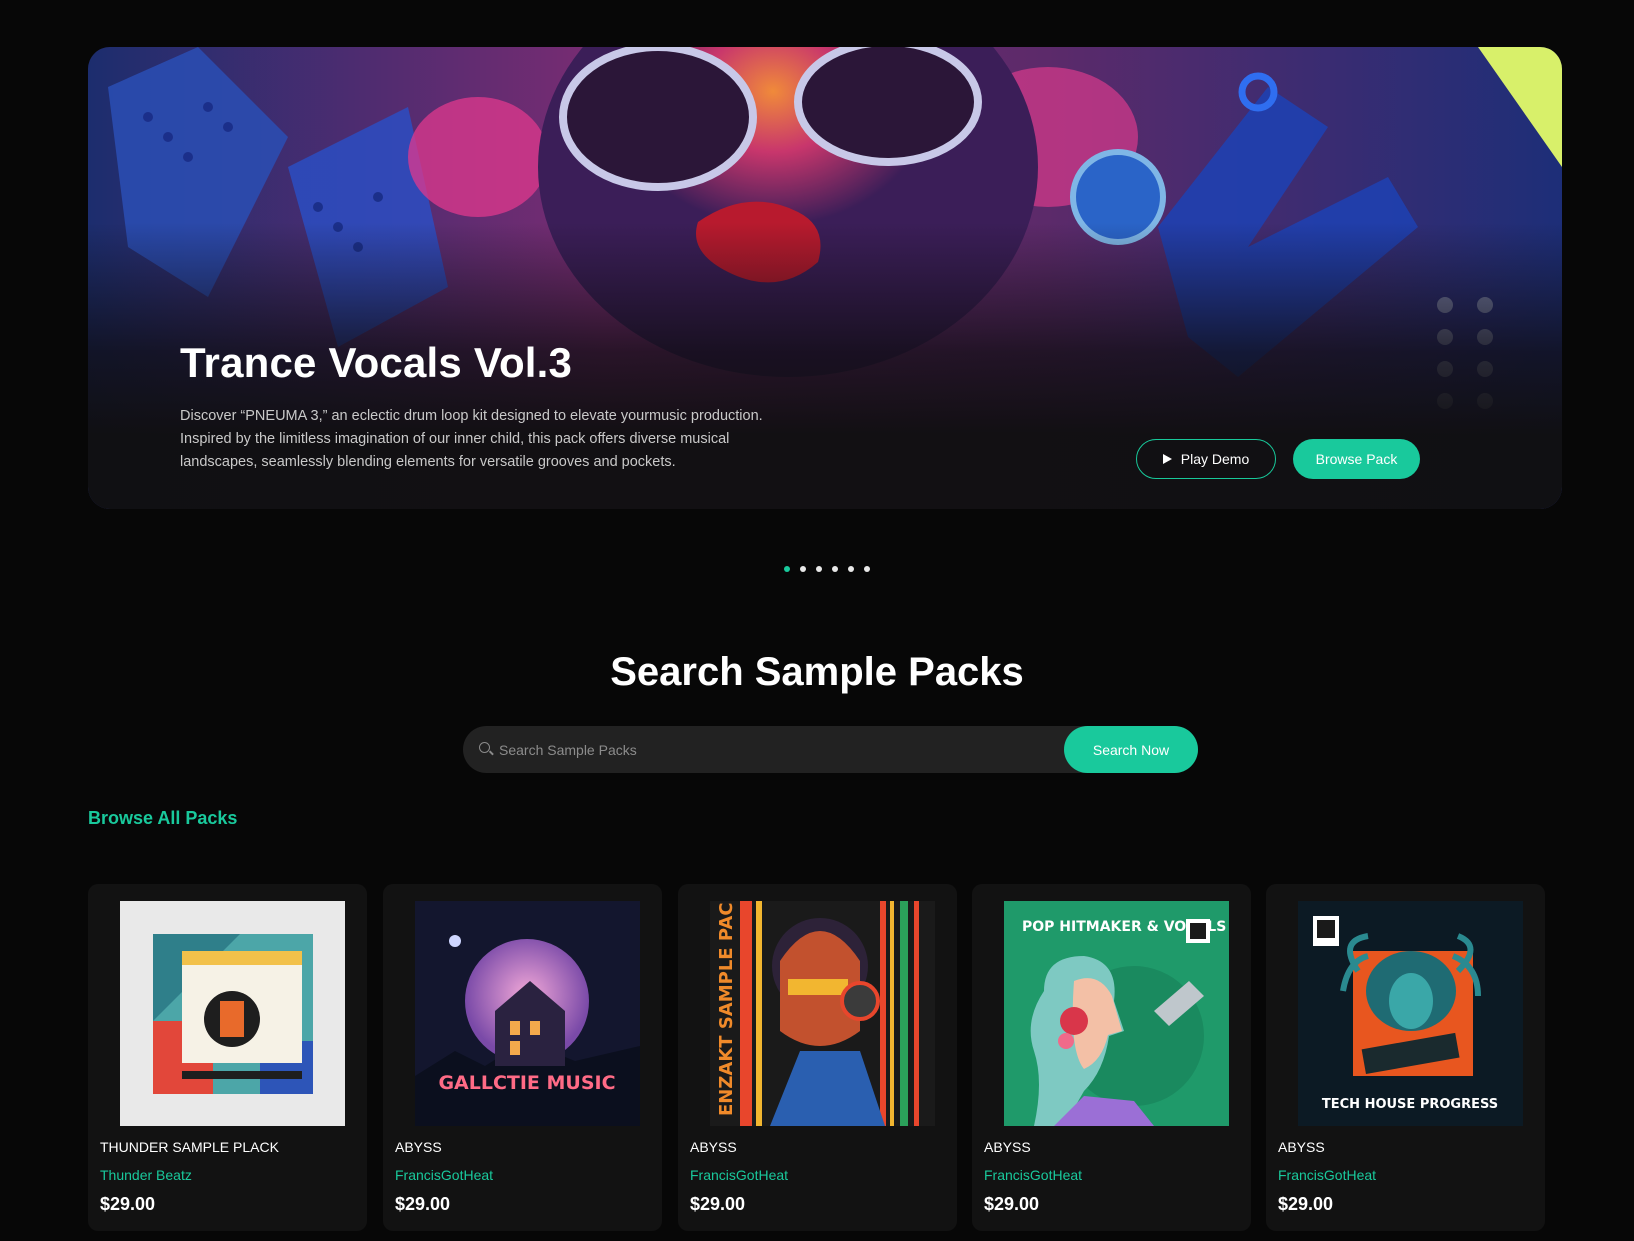 The width and height of the screenshot is (1634, 1241). I want to click on pack-cover-image, so click(232, 1013).